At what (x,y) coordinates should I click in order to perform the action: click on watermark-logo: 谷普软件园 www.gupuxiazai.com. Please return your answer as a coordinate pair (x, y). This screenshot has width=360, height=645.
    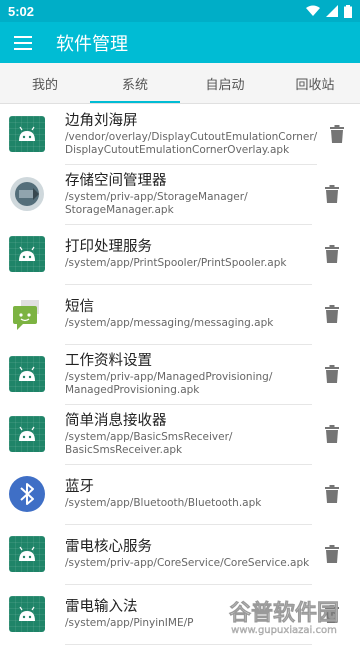
    Looking at the image, I should click on (284, 618).